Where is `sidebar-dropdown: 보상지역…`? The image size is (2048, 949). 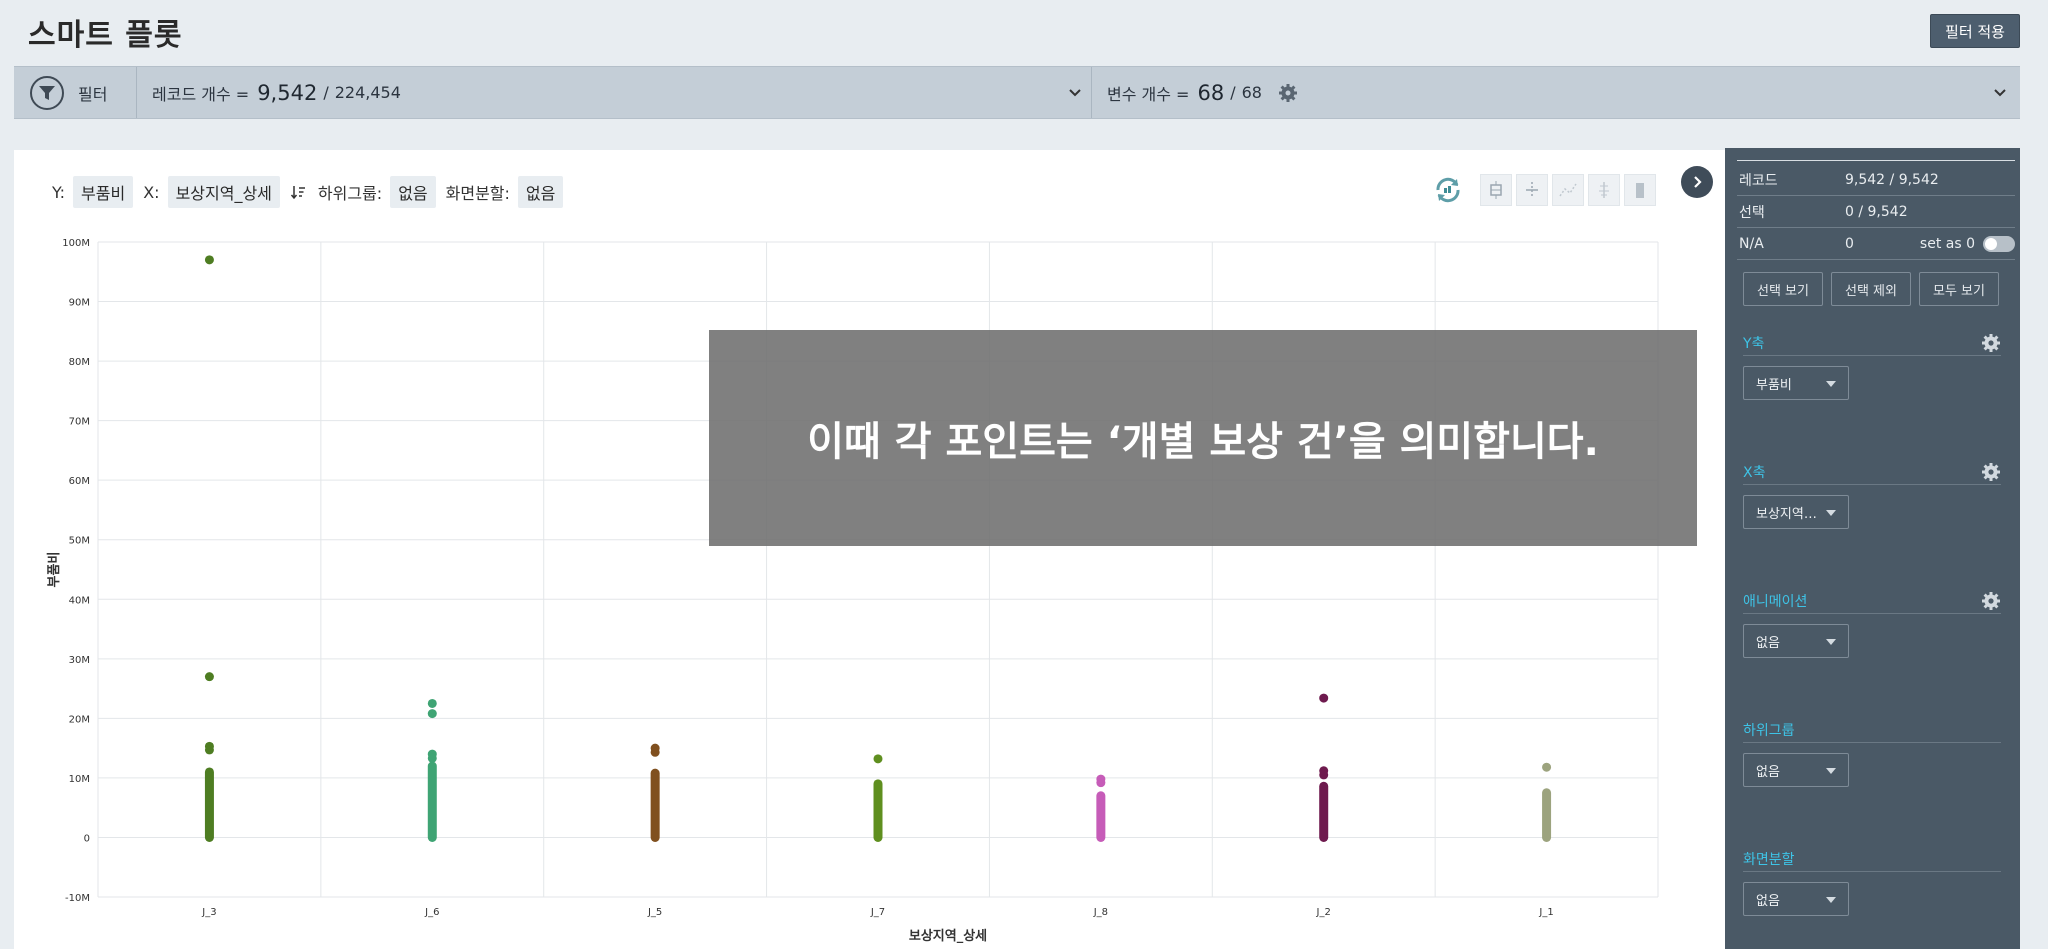
sidebar-dropdown: 보상지역… is located at coordinates (1796, 512).